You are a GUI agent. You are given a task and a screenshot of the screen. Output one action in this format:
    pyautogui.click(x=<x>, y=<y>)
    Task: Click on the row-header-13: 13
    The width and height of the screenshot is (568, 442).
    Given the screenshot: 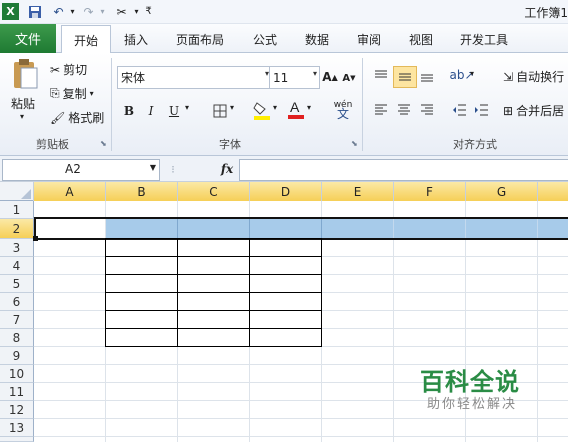 What is the action you would take?
    pyautogui.click(x=17, y=428)
    